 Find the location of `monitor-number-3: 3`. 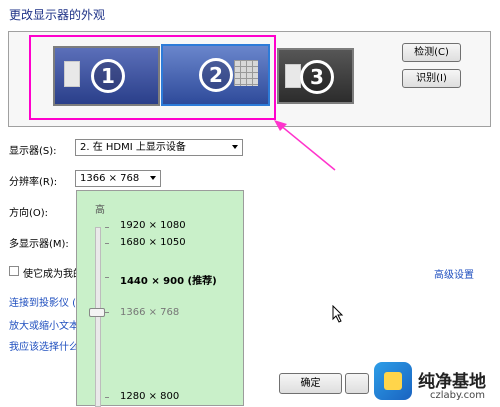

monitor-number-3: 3 is located at coordinates (317, 77).